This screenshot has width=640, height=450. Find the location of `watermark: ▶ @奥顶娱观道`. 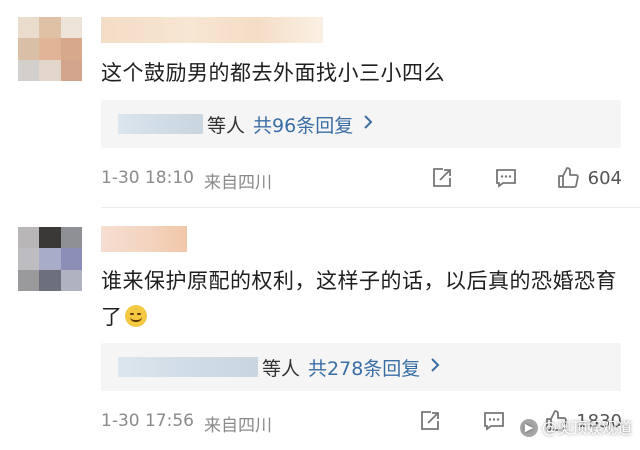

watermark: ▶ @奥顶娱观道 is located at coordinates (575, 427).